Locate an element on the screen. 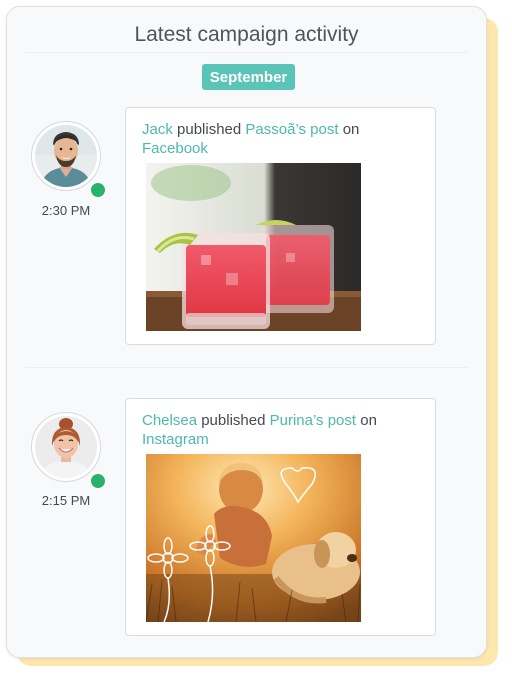  user-link: Jack is located at coordinates (157, 129).